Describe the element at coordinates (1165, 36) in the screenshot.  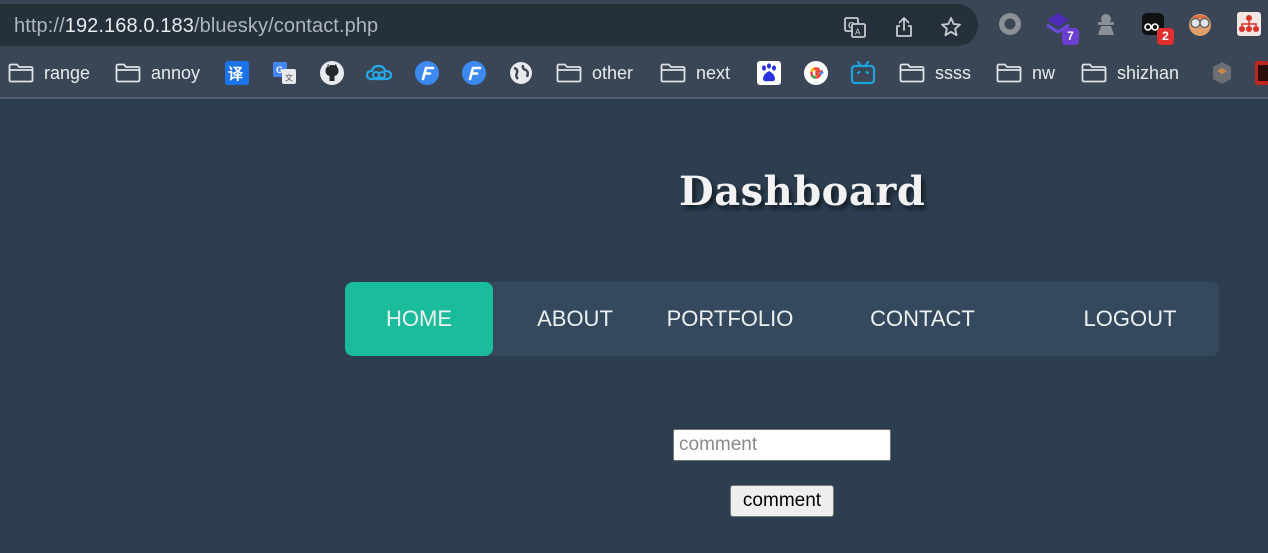
I see `extension-badge: 2` at that location.